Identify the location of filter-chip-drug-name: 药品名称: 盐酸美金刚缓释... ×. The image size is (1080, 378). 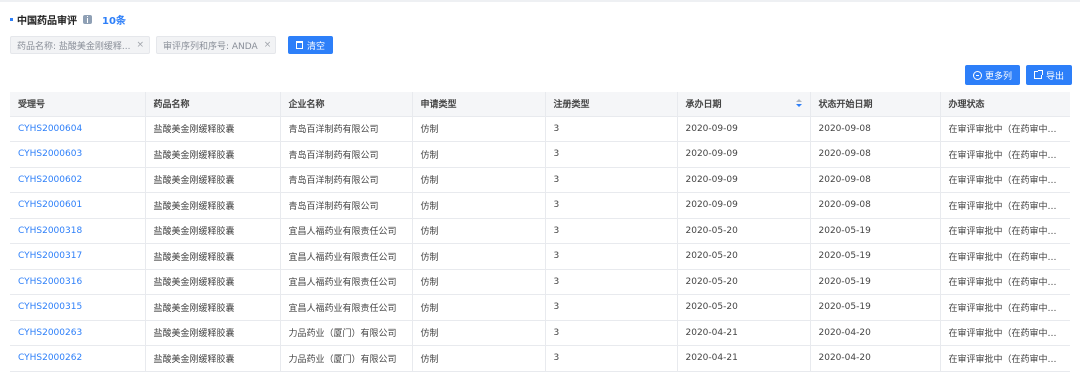
(80, 45).